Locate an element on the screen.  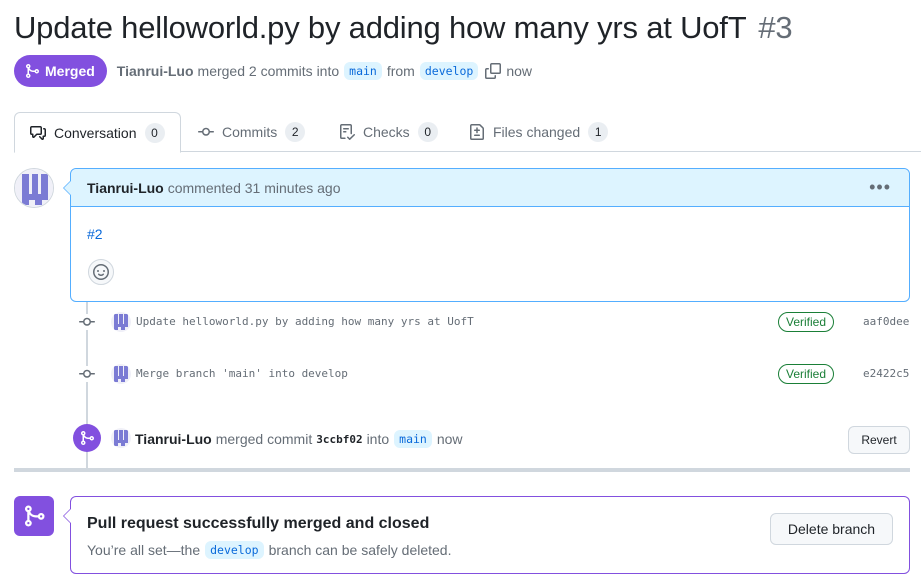
commit-sha-link: e2422c5 is located at coordinates (886, 373).